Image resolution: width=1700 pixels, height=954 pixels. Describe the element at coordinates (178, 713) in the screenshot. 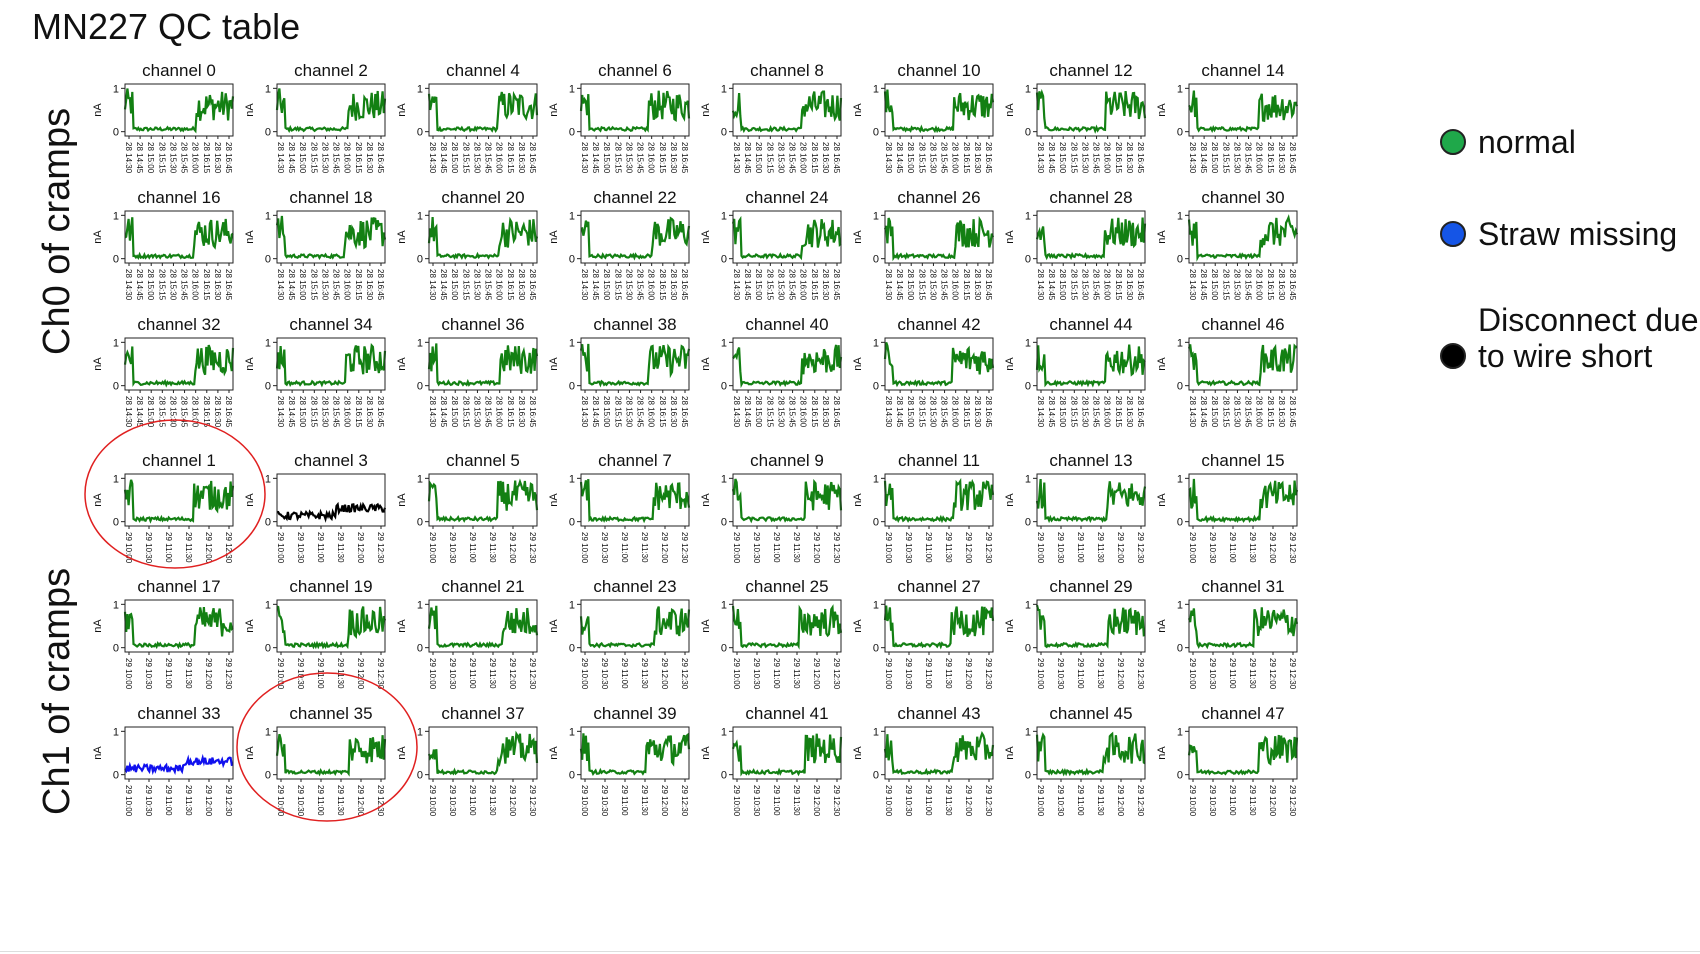

I see `panel-title: channel 33` at that location.